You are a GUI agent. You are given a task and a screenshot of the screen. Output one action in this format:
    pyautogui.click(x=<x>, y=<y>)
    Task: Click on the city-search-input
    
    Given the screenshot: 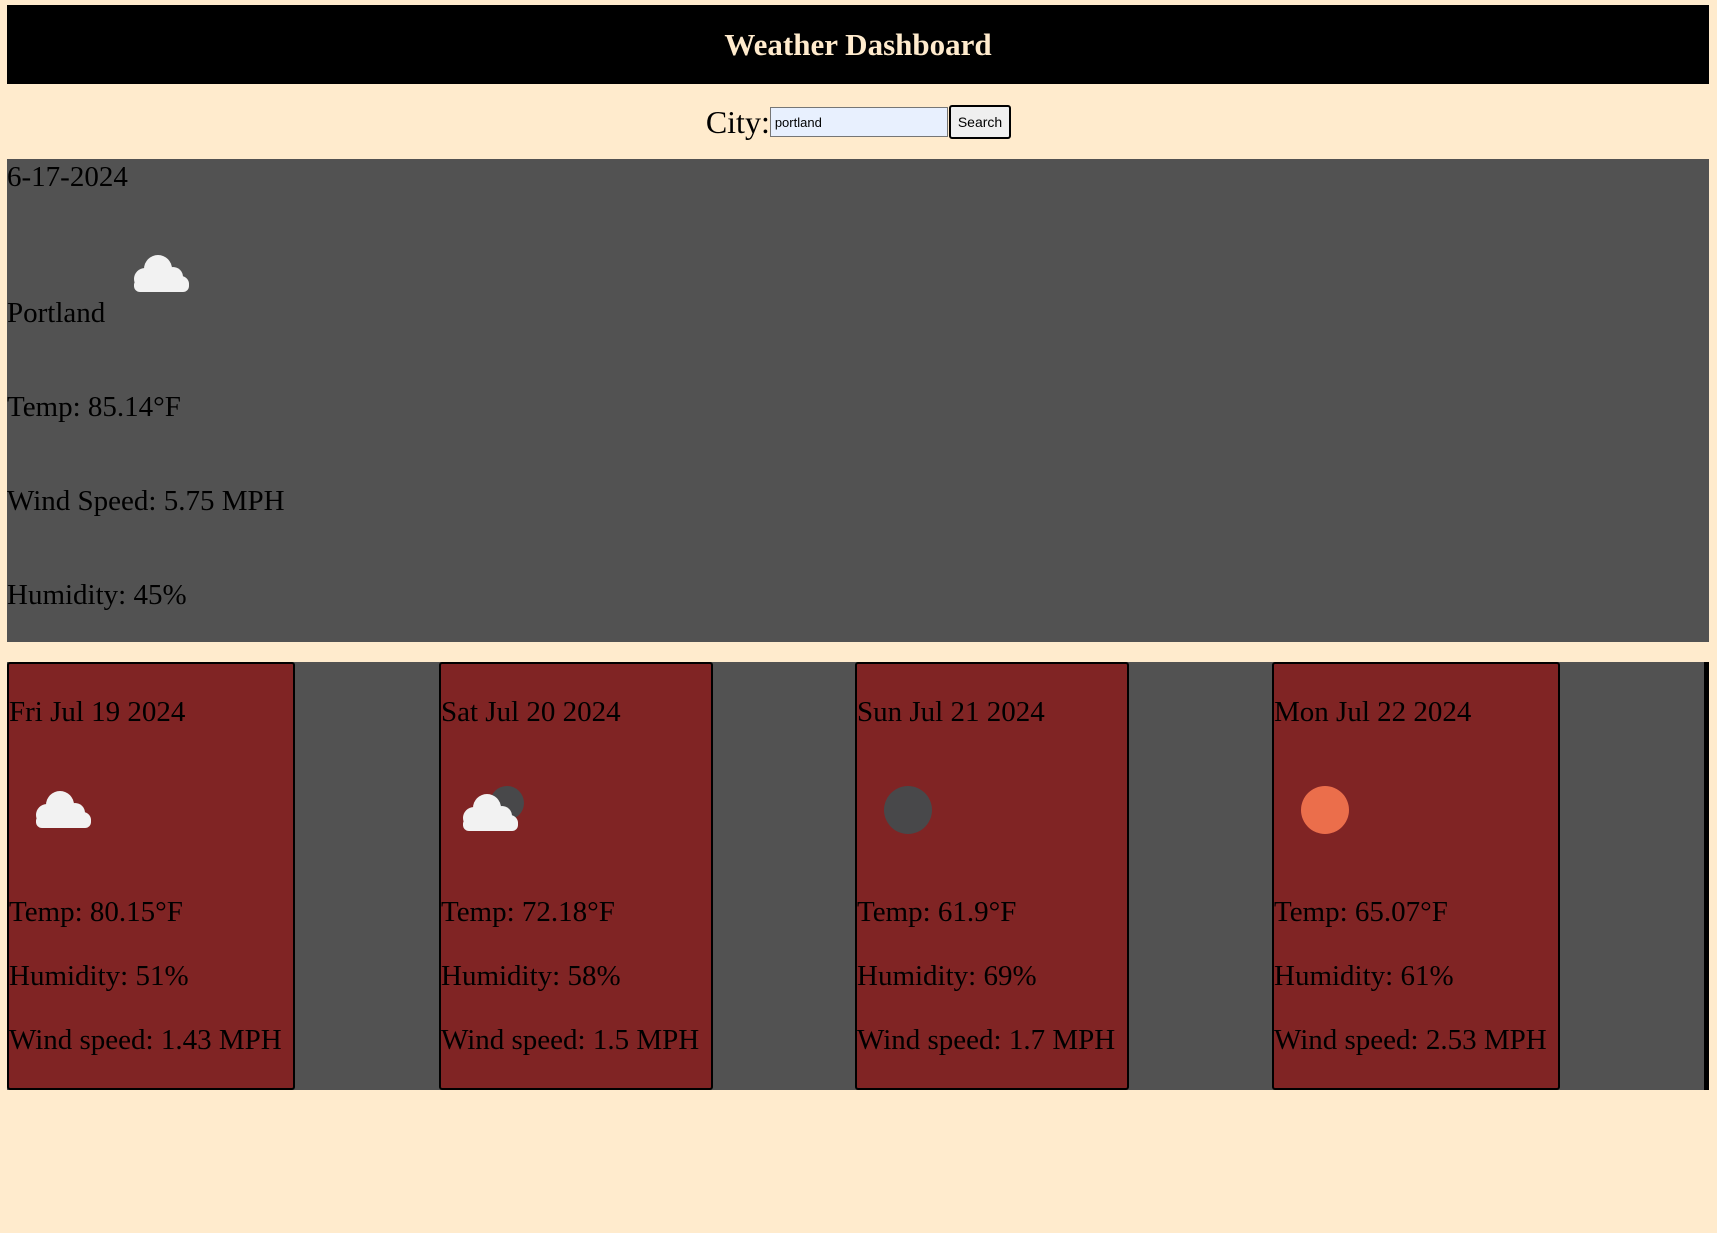 What is the action you would take?
    pyautogui.click(x=858, y=122)
    